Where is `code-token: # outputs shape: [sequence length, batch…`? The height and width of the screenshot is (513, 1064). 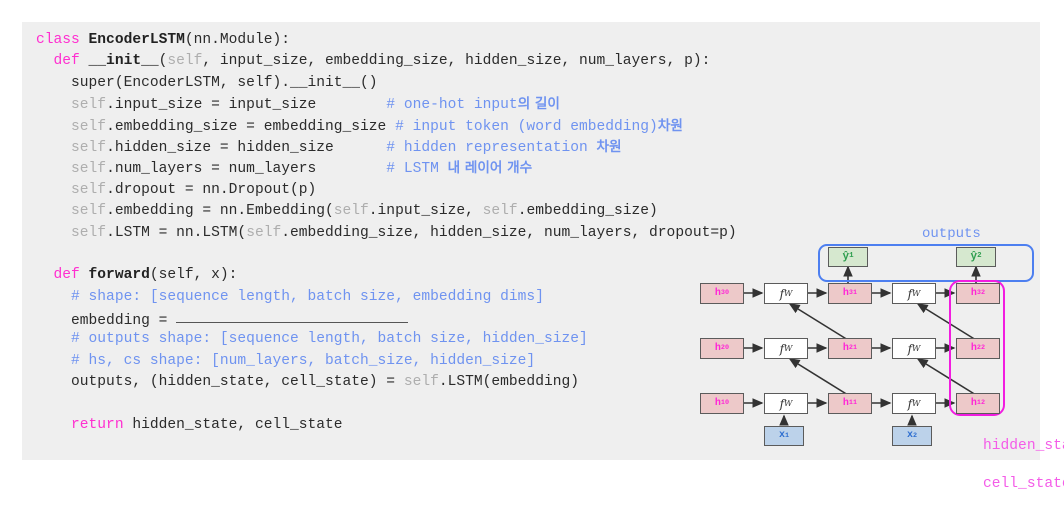 code-token: # outputs shape: [sequence length, batch… is located at coordinates (312, 339).